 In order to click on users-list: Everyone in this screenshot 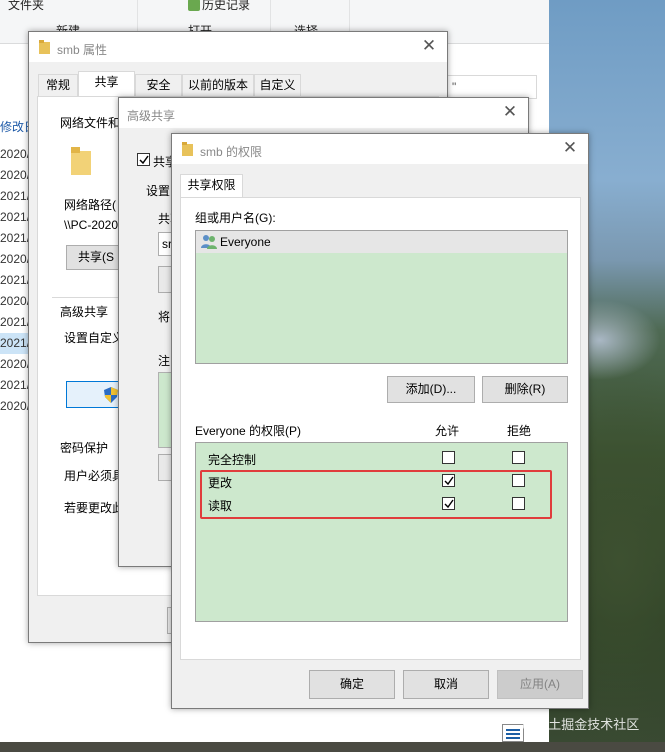, I will do `click(381, 297)`.